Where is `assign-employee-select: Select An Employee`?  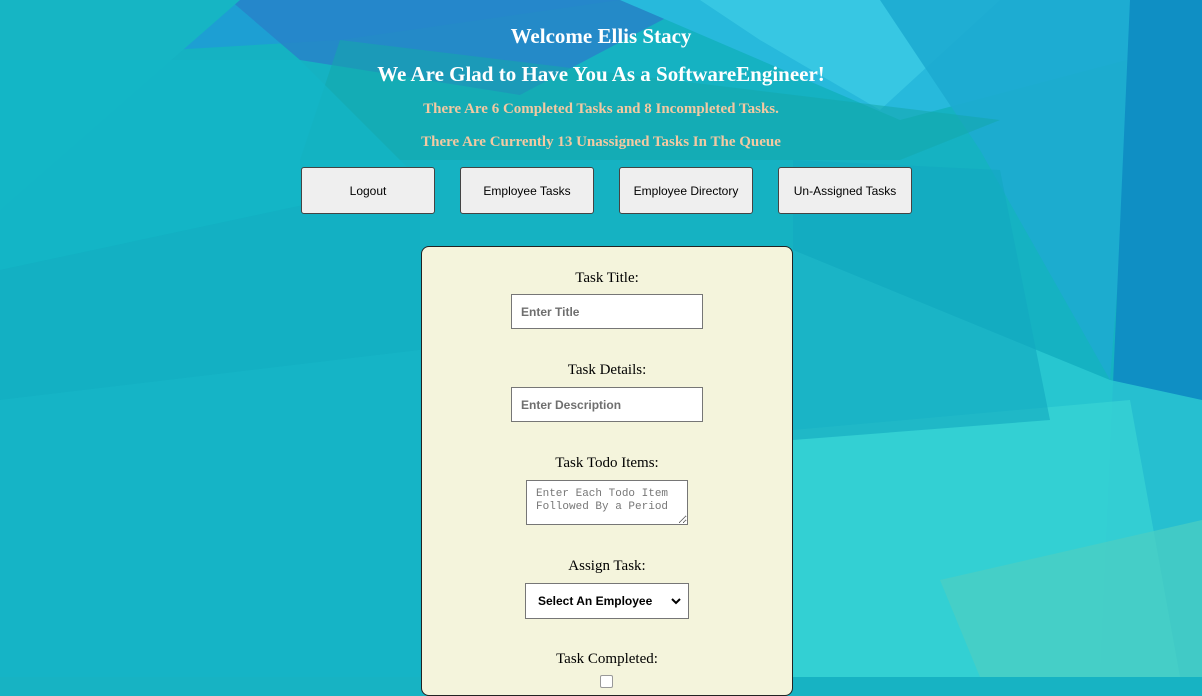 assign-employee-select: Select An Employee is located at coordinates (607, 601).